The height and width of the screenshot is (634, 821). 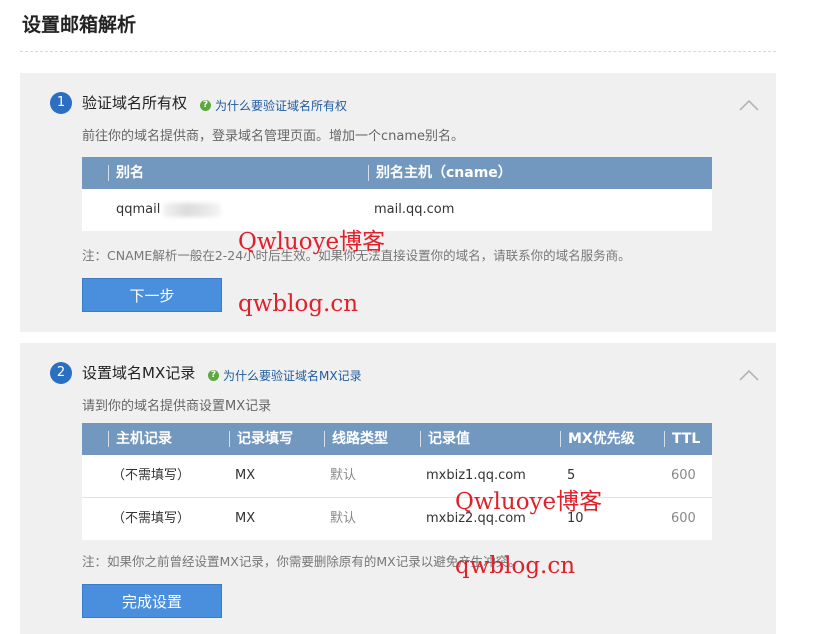 I want to click on step1-title: 验证域名所有权, so click(x=135, y=103).